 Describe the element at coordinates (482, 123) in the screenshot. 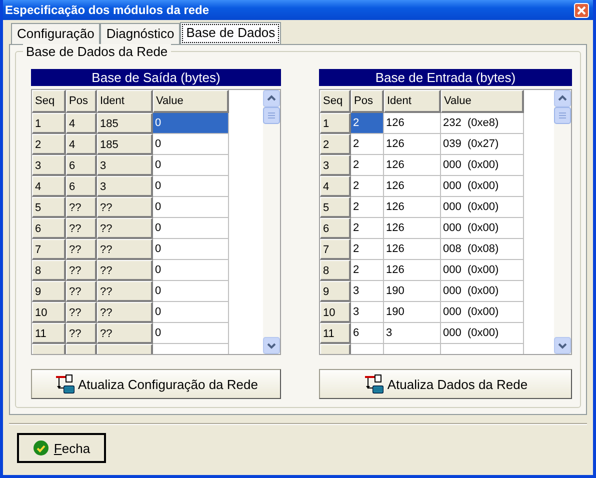

I see `table-cell: 232 (0xe8)` at that location.